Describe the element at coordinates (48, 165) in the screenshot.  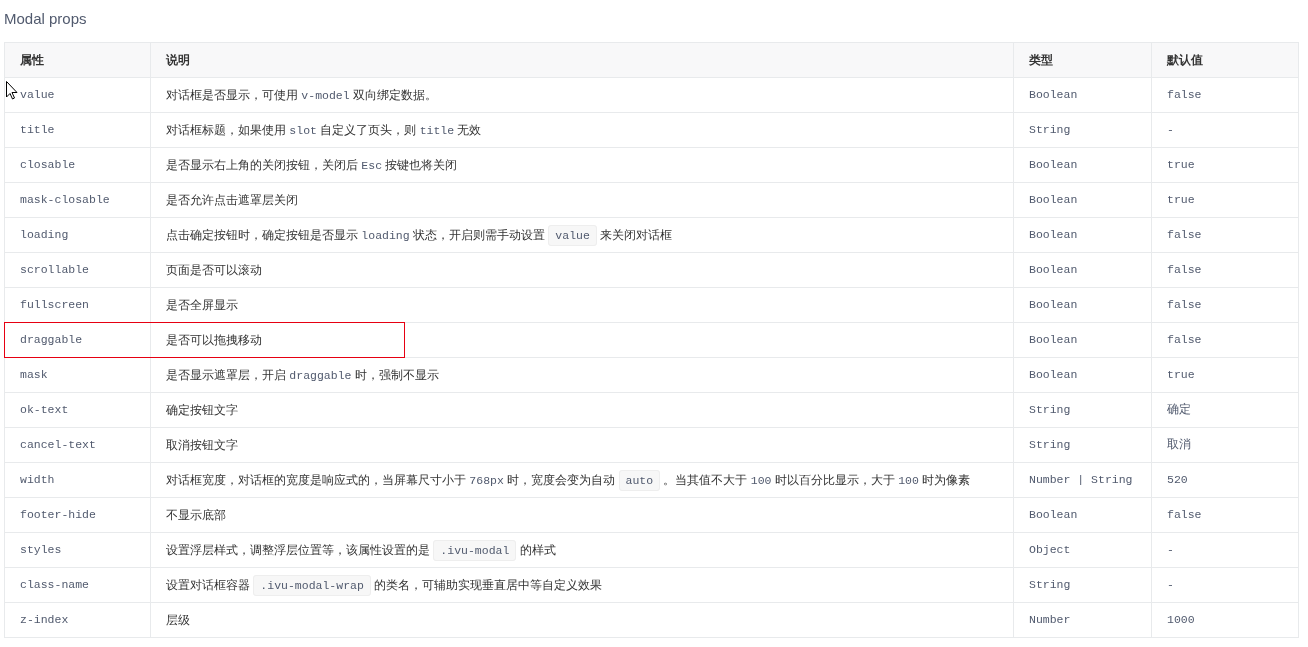
I see `prop-name: closable` at that location.